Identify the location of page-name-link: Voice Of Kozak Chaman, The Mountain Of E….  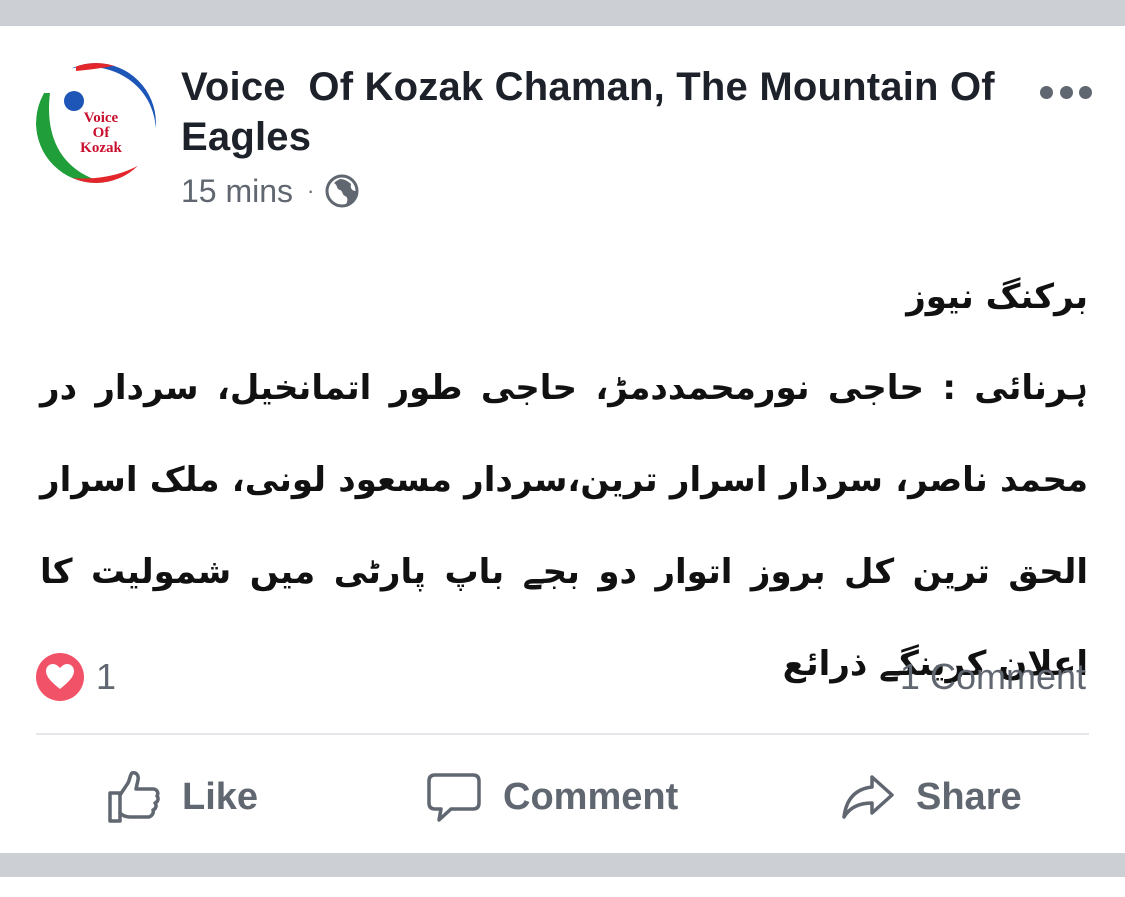
(591, 112).